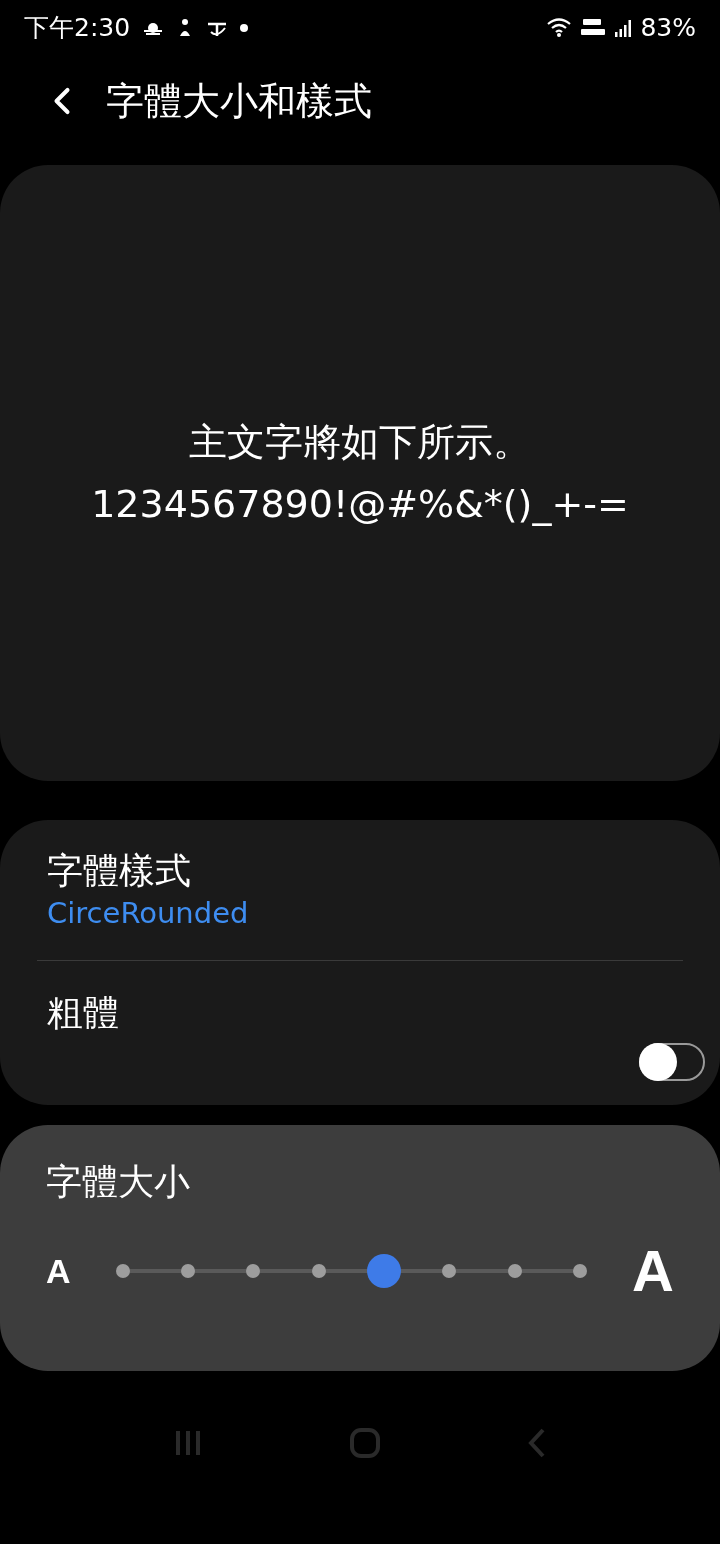  I want to click on page-title: 字體大小和樣式, so click(239, 101).